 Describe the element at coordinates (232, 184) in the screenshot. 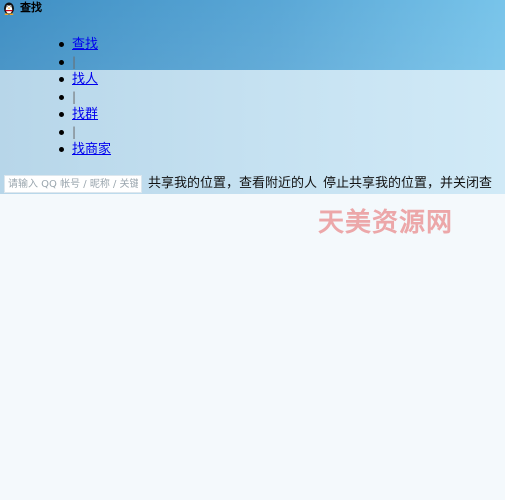

I see `share-location-text: 共享我的位置，查看附近的人` at that location.